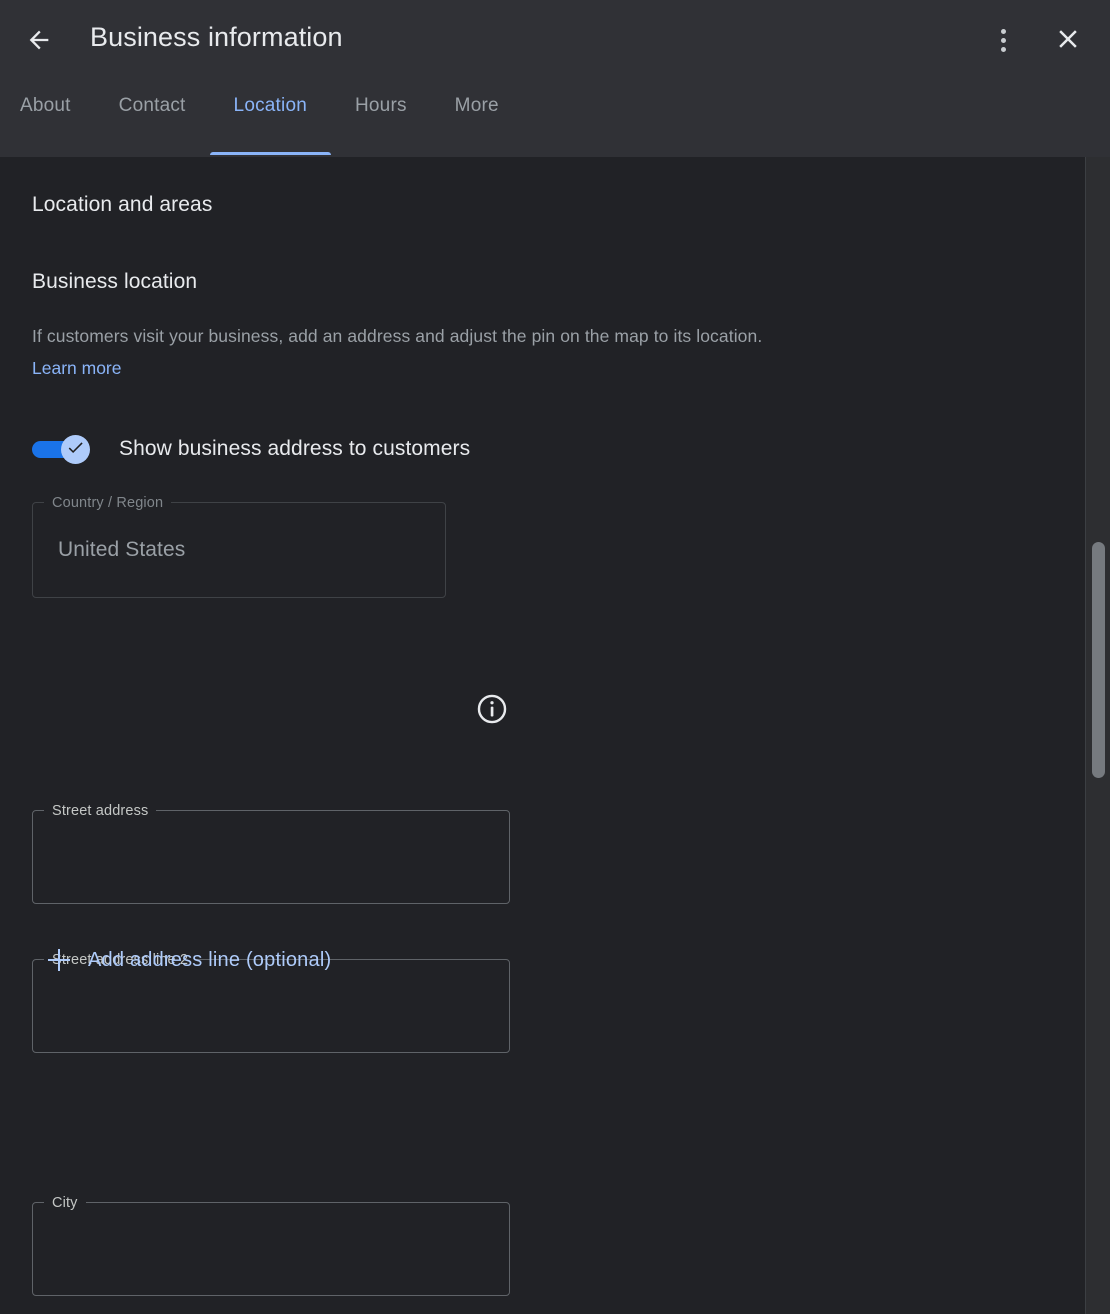  I want to click on close-button, so click(1068, 40).